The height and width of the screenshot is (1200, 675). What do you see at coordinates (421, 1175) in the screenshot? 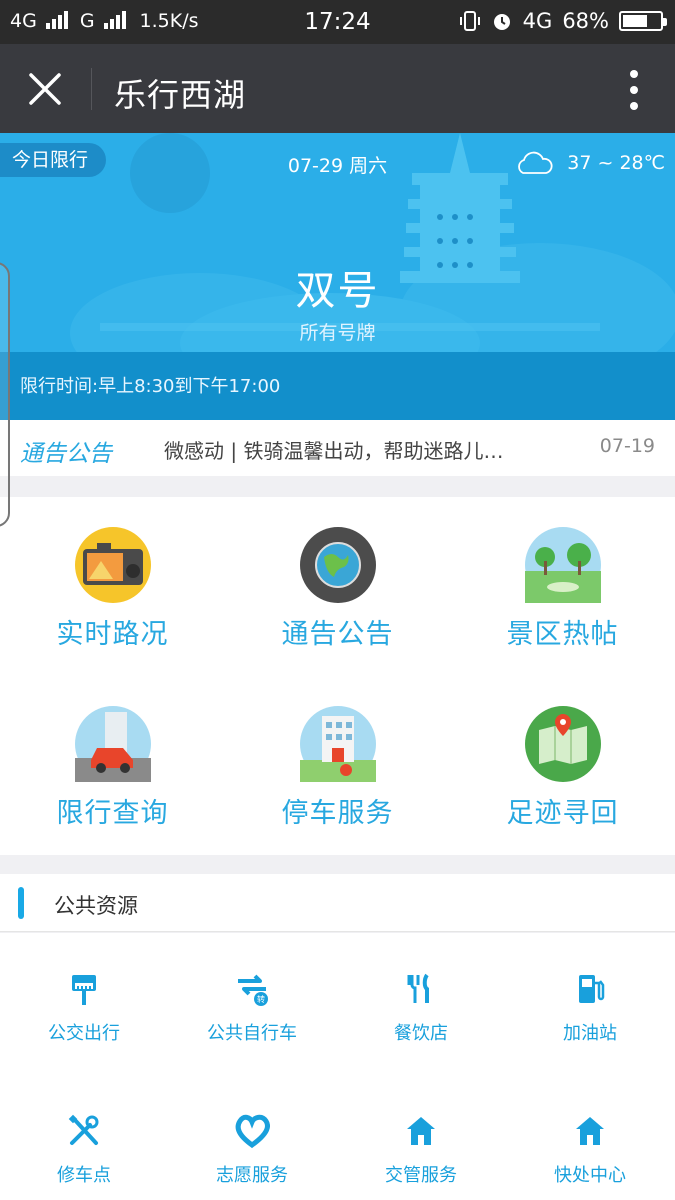
I see `item-label: 交管服务` at bounding box center [421, 1175].